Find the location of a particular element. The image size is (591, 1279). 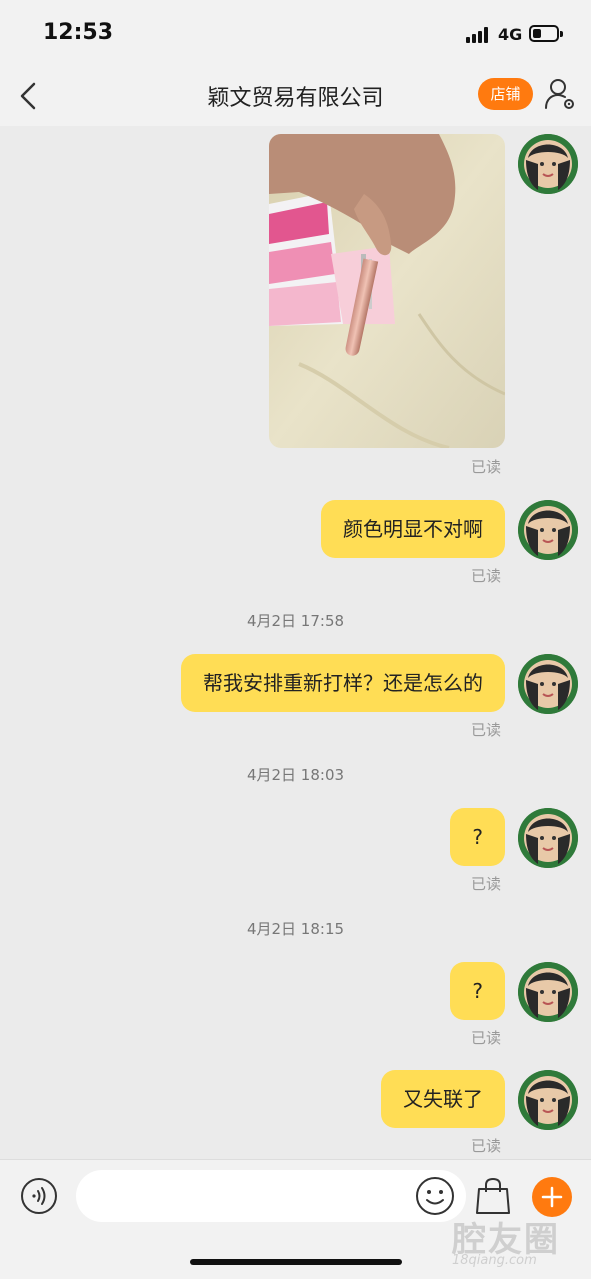

message-timestamp: 4月2日 18:03 is located at coordinates (295, 775).